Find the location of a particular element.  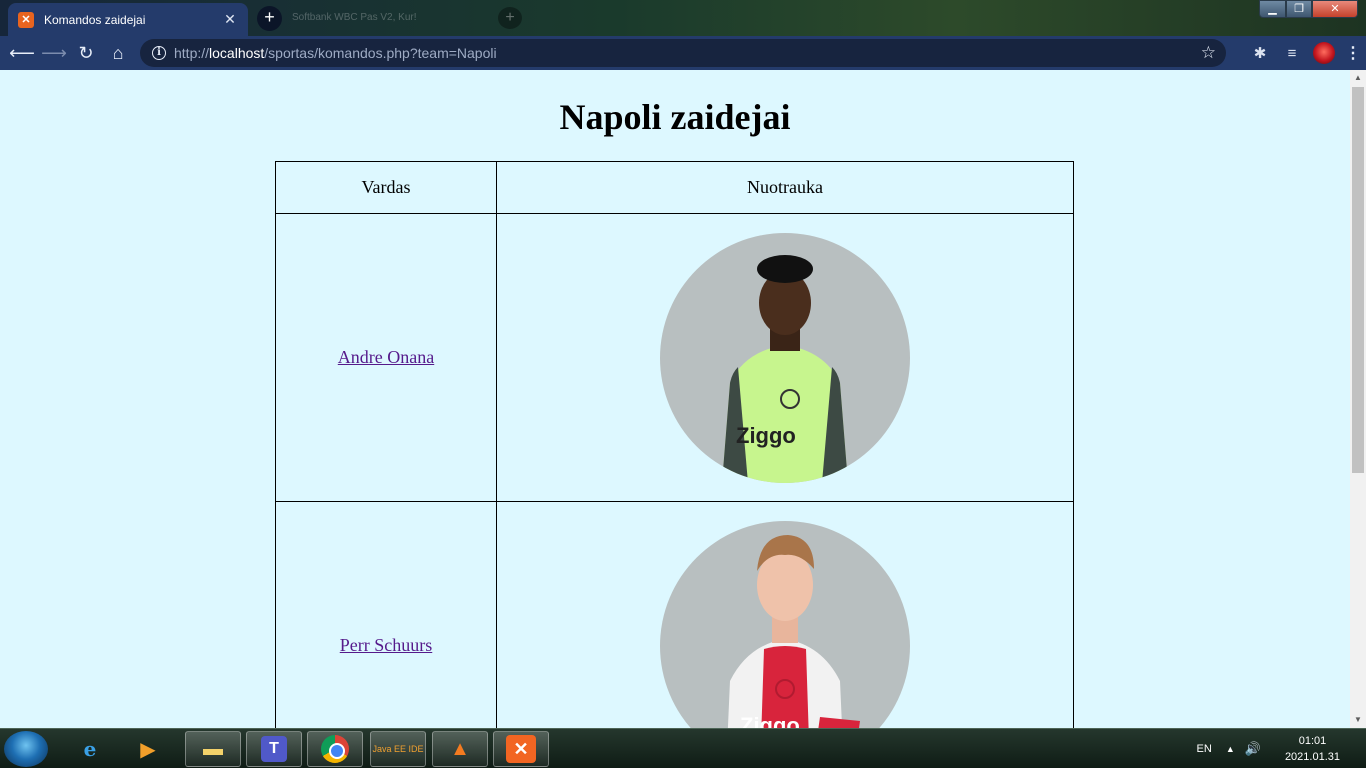

table-header-row: Vardas Nuotrauka is located at coordinates (674, 187).